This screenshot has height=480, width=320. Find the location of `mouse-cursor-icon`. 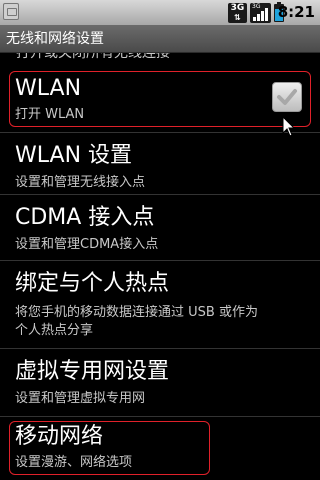

mouse-cursor-icon is located at coordinates (289, 126).